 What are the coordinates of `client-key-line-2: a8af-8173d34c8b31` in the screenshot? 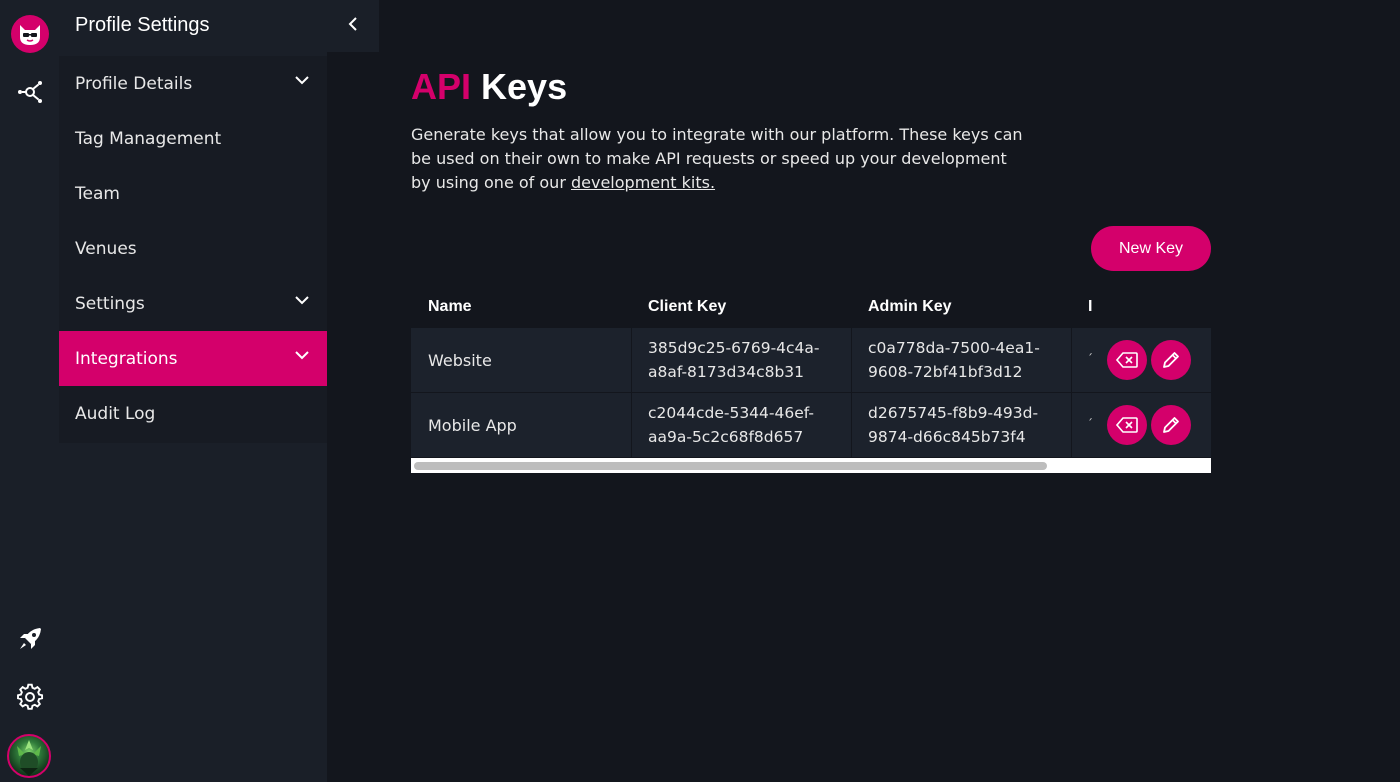 It's located at (726, 372).